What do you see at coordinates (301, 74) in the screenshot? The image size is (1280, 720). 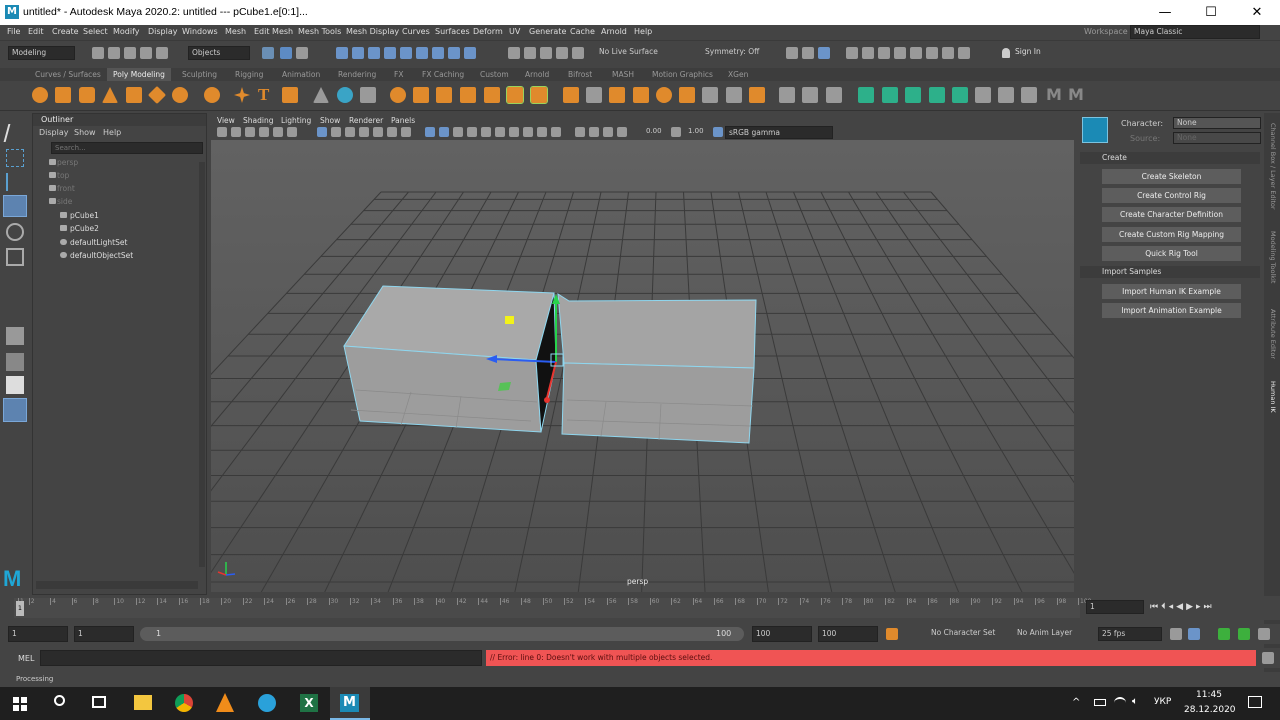 I see `tab-animation: Animation` at bounding box center [301, 74].